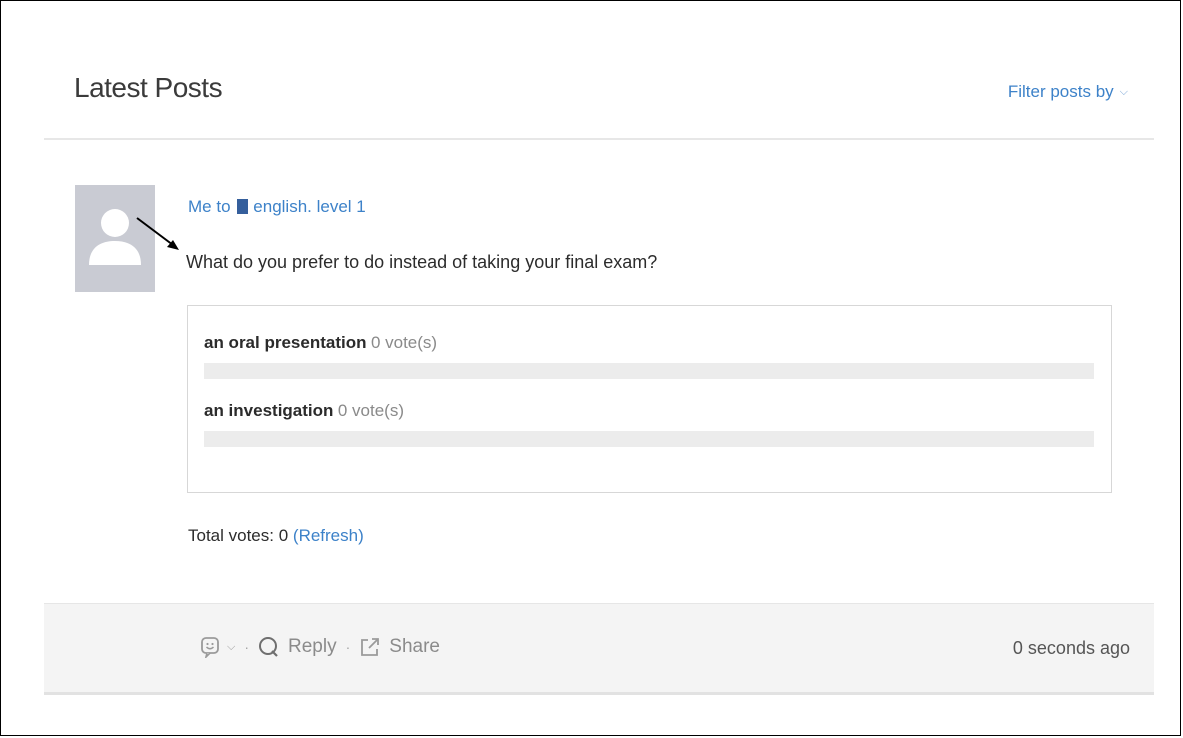 This screenshot has width=1183, height=738. Describe the element at coordinates (312, 646) in the screenshot. I see `reply-label: Reply` at that location.